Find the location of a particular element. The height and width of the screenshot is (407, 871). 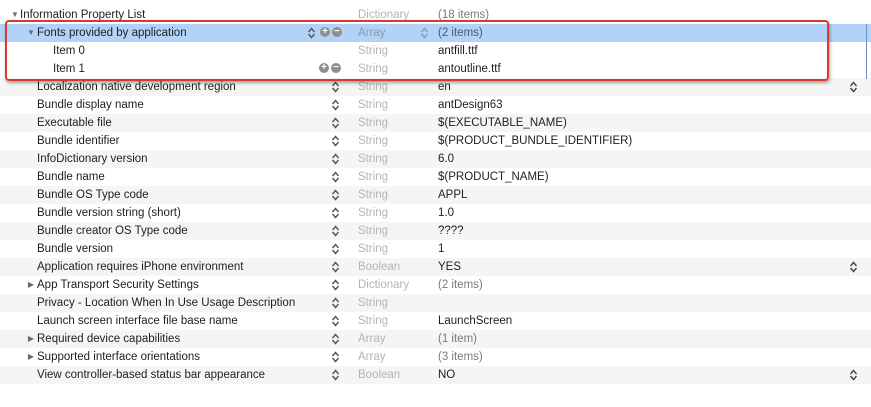

row-value: $(PRODUCT_BUNDLE_IDENTIFIER) is located at coordinates (535, 141).